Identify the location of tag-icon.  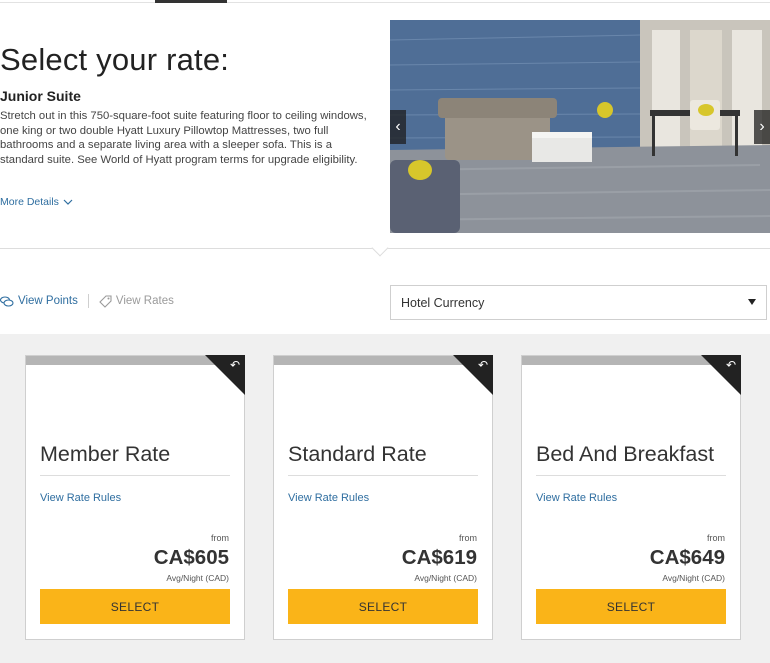
(105, 301).